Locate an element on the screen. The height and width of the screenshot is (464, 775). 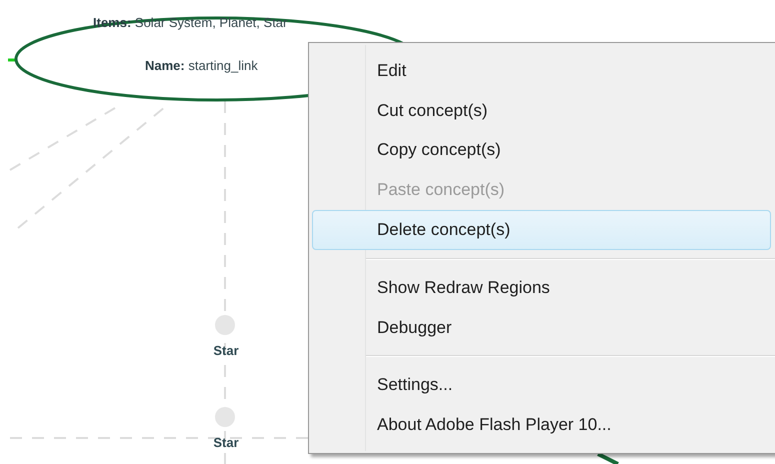
menu-item: Edit is located at coordinates (541, 71).